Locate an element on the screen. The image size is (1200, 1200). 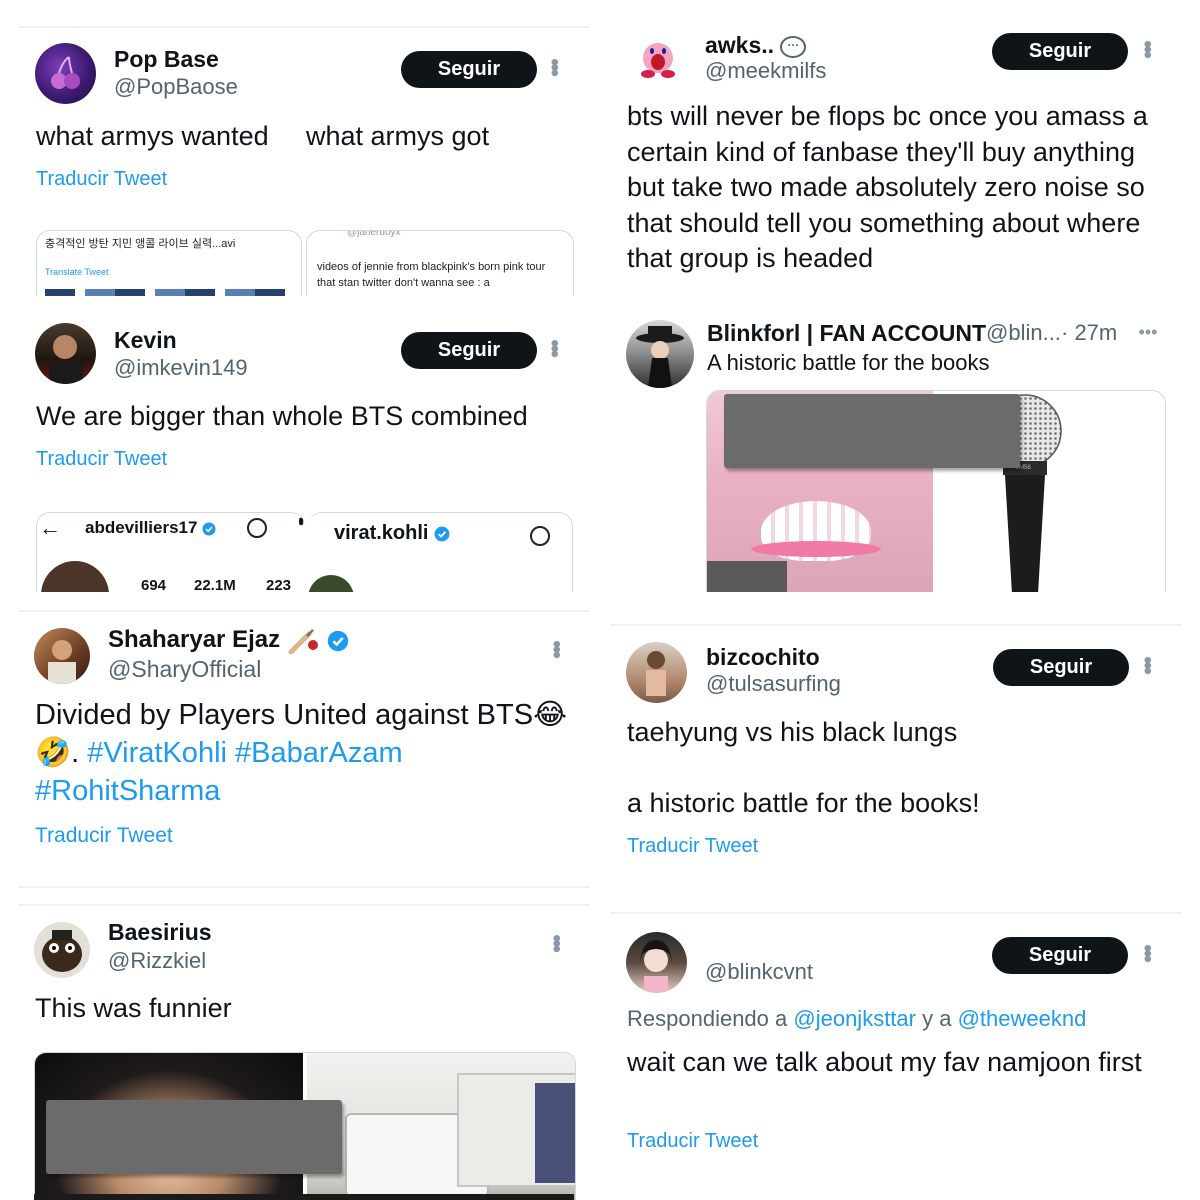
media-left-text: 충격적인 방탄 지민 앵콜 라이브 실력...avi is located at coordinates (140, 244).